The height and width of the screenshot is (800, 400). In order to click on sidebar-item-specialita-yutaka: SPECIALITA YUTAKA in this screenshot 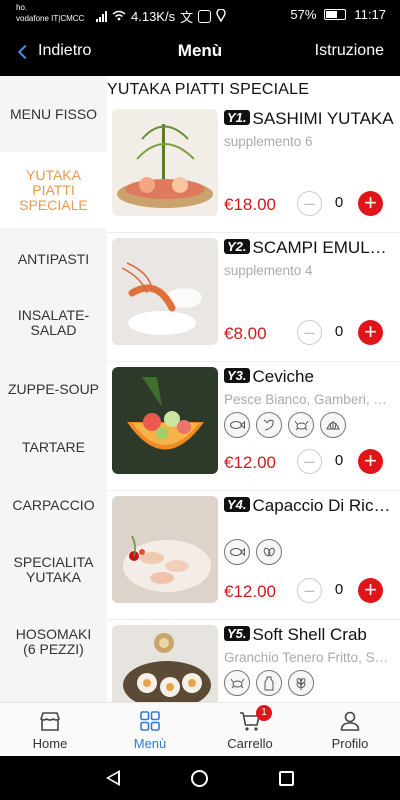, I will do `click(53, 570)`.